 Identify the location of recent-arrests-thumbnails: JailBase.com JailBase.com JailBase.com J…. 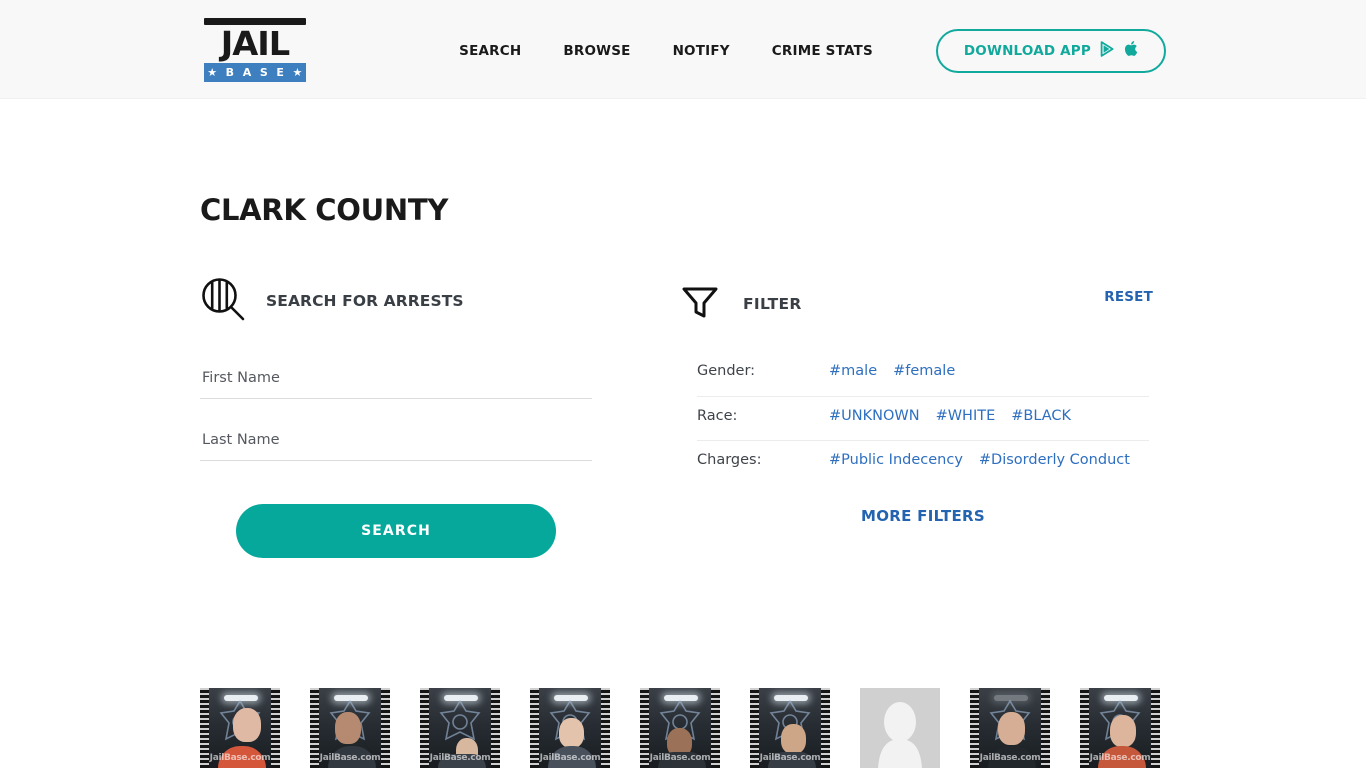
(683, 728).